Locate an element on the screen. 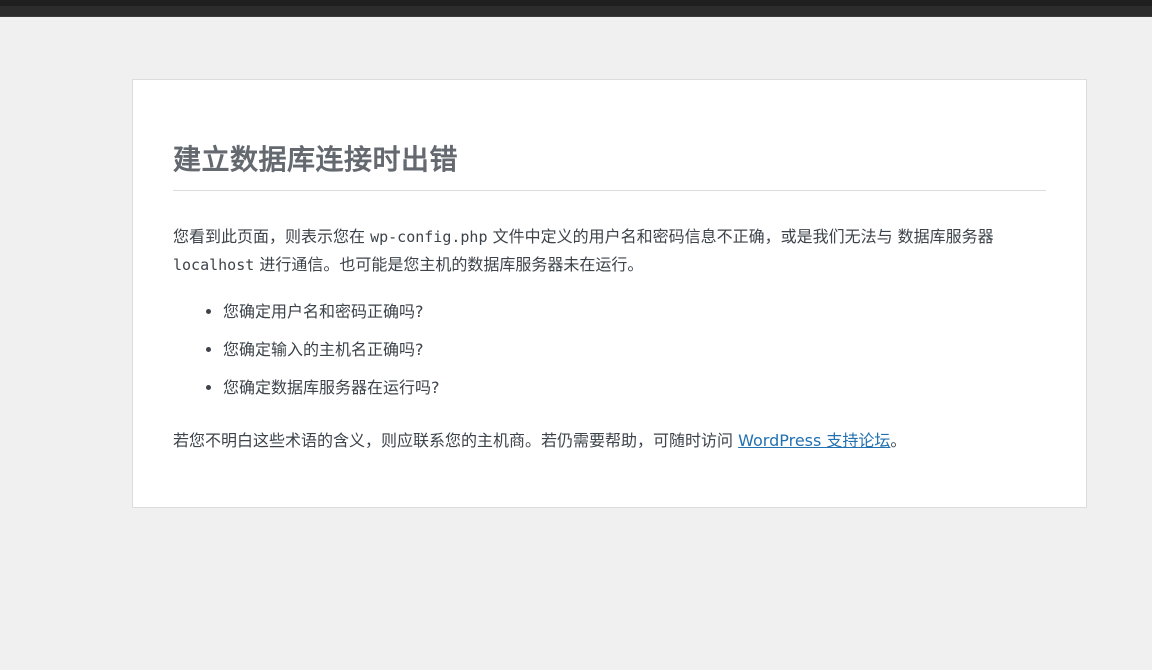 This screenshot has height=670, width=1152. checklist-item: 您确定数据库服务器在运行吗? is located at coordinates (634, 388).